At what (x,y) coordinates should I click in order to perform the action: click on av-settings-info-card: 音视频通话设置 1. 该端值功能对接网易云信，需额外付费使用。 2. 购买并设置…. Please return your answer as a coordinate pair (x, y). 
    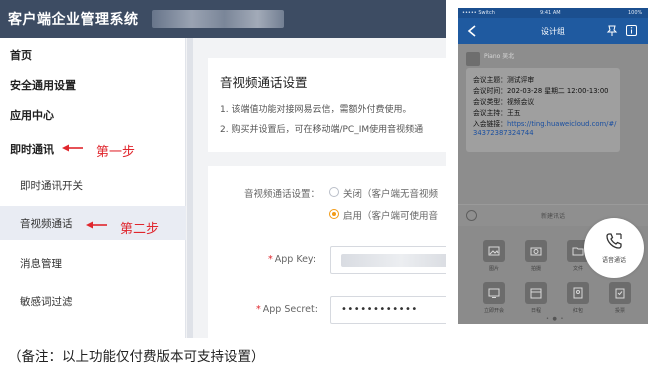
    Looking at the image, I should click on (327, 105).